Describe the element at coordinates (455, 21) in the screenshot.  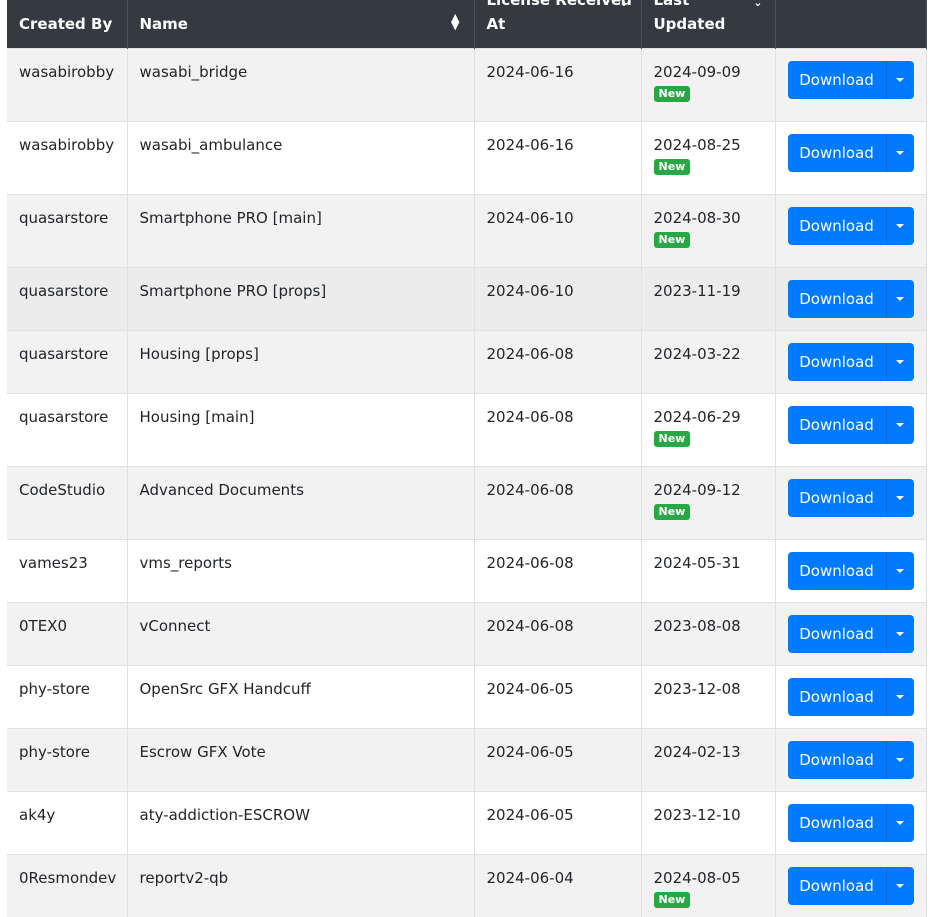
I see `sort-icon: ▲ ▼` at that location.